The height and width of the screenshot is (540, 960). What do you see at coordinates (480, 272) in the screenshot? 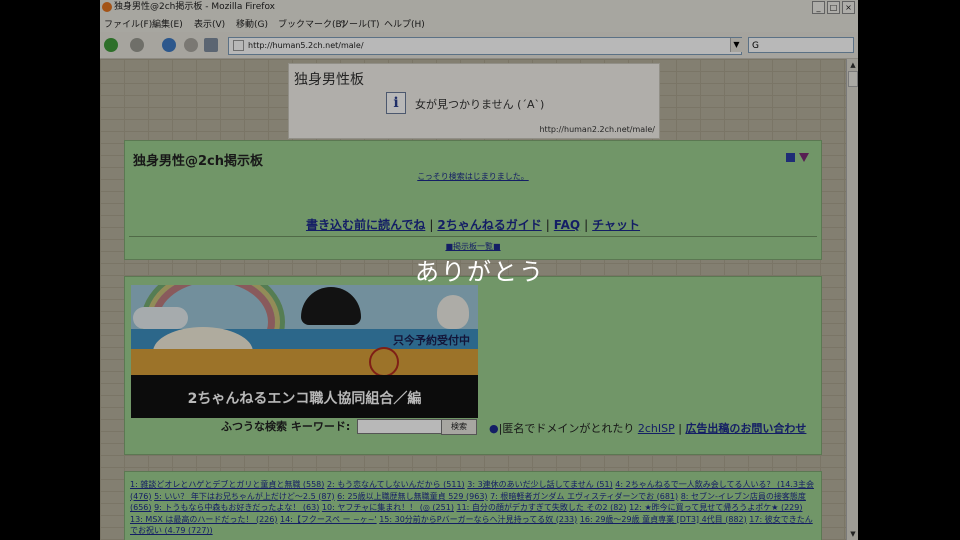
I see `caption-text: ありがとう` at bounding box center [480, 272].